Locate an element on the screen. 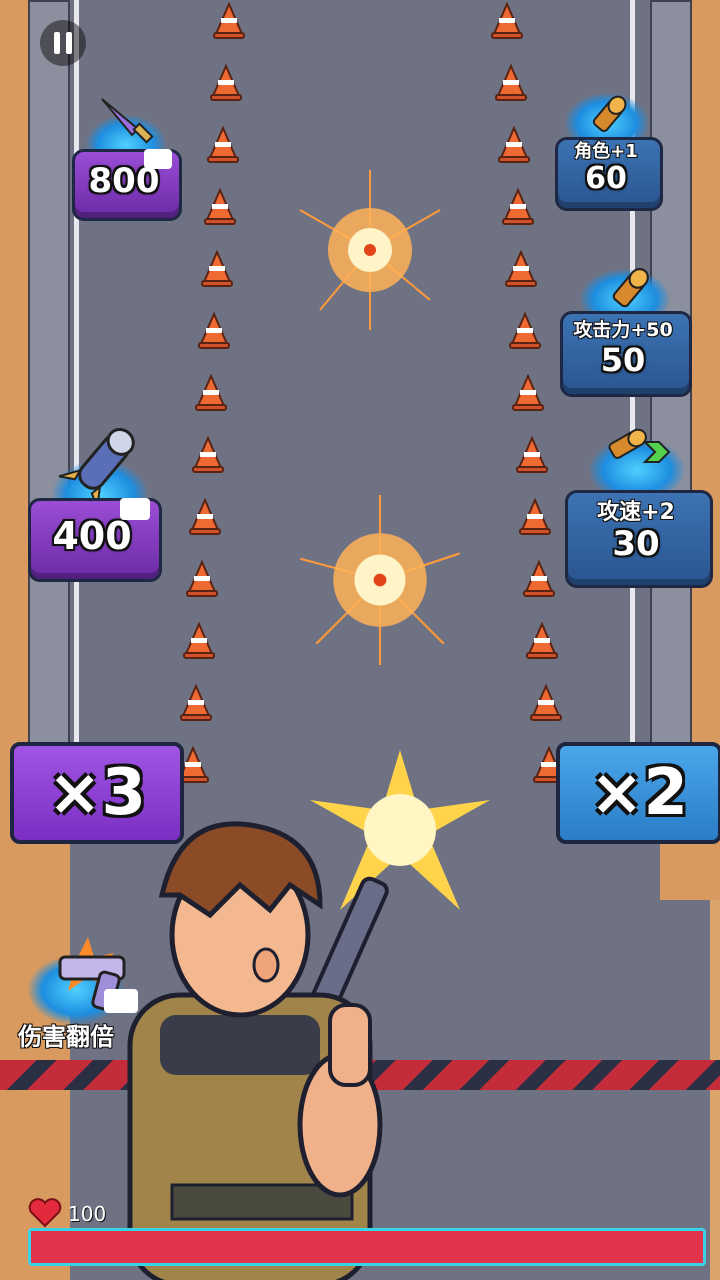  health-bar is located at coordinates (367, 1247).